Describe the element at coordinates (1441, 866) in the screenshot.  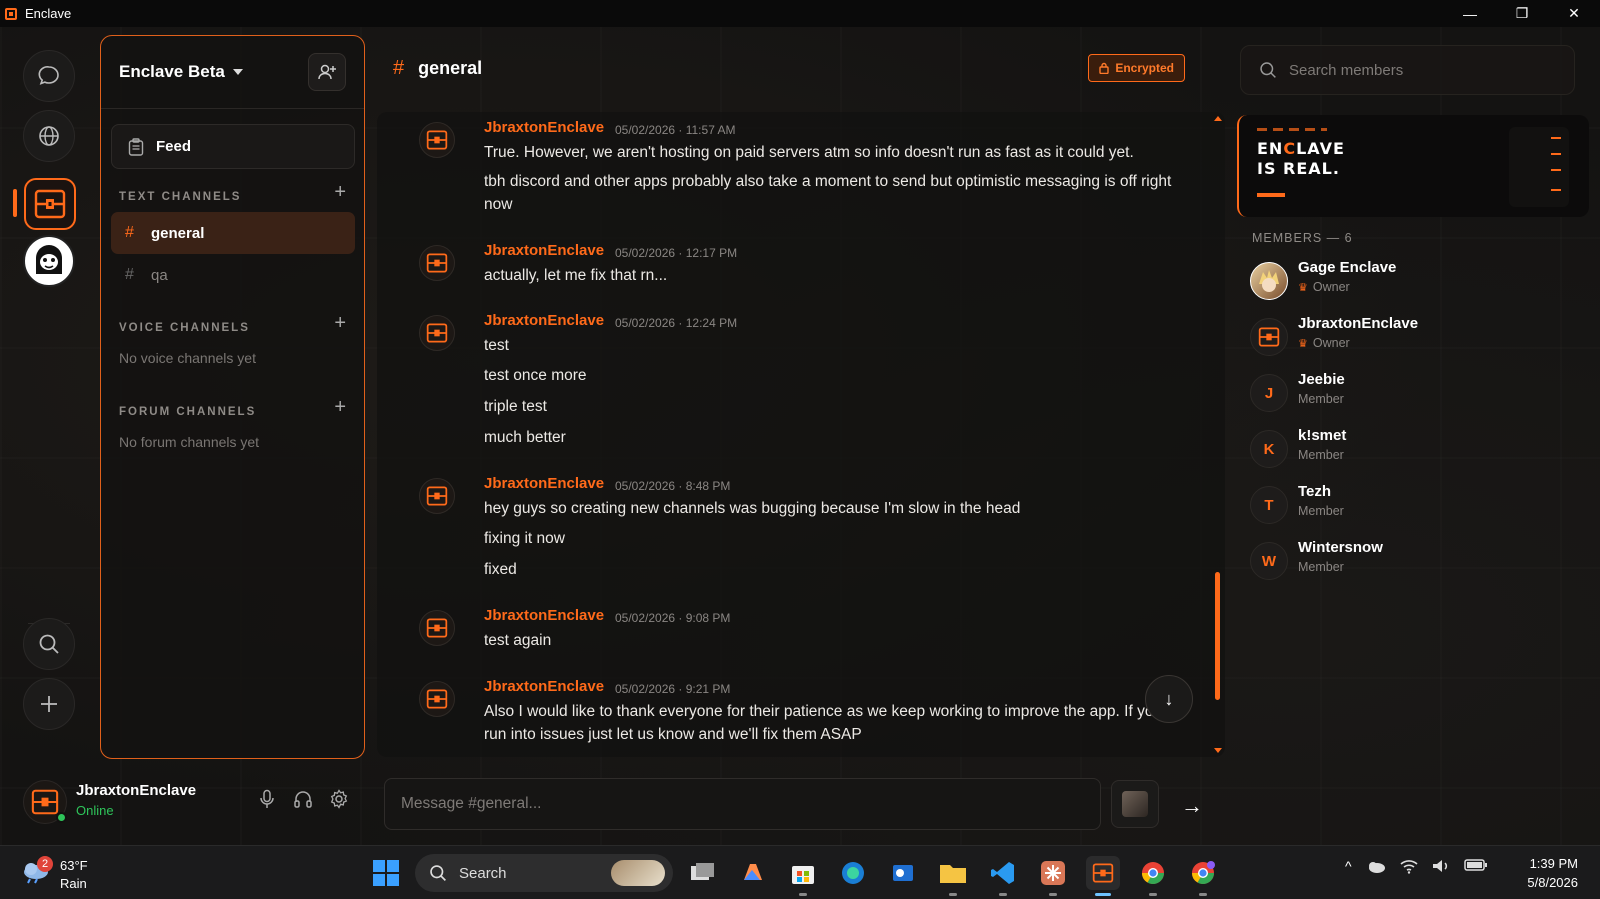
I see `volume-icon` at that location.